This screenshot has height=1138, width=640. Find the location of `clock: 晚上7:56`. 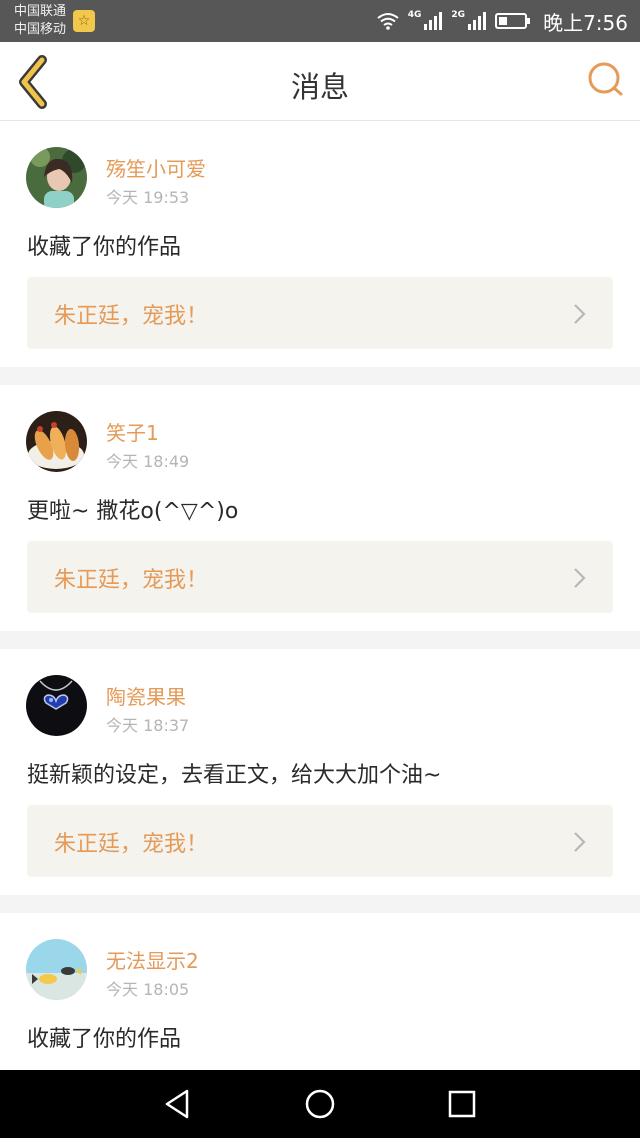

clock: 晚上7:56 is located at coordinates (585, 22).